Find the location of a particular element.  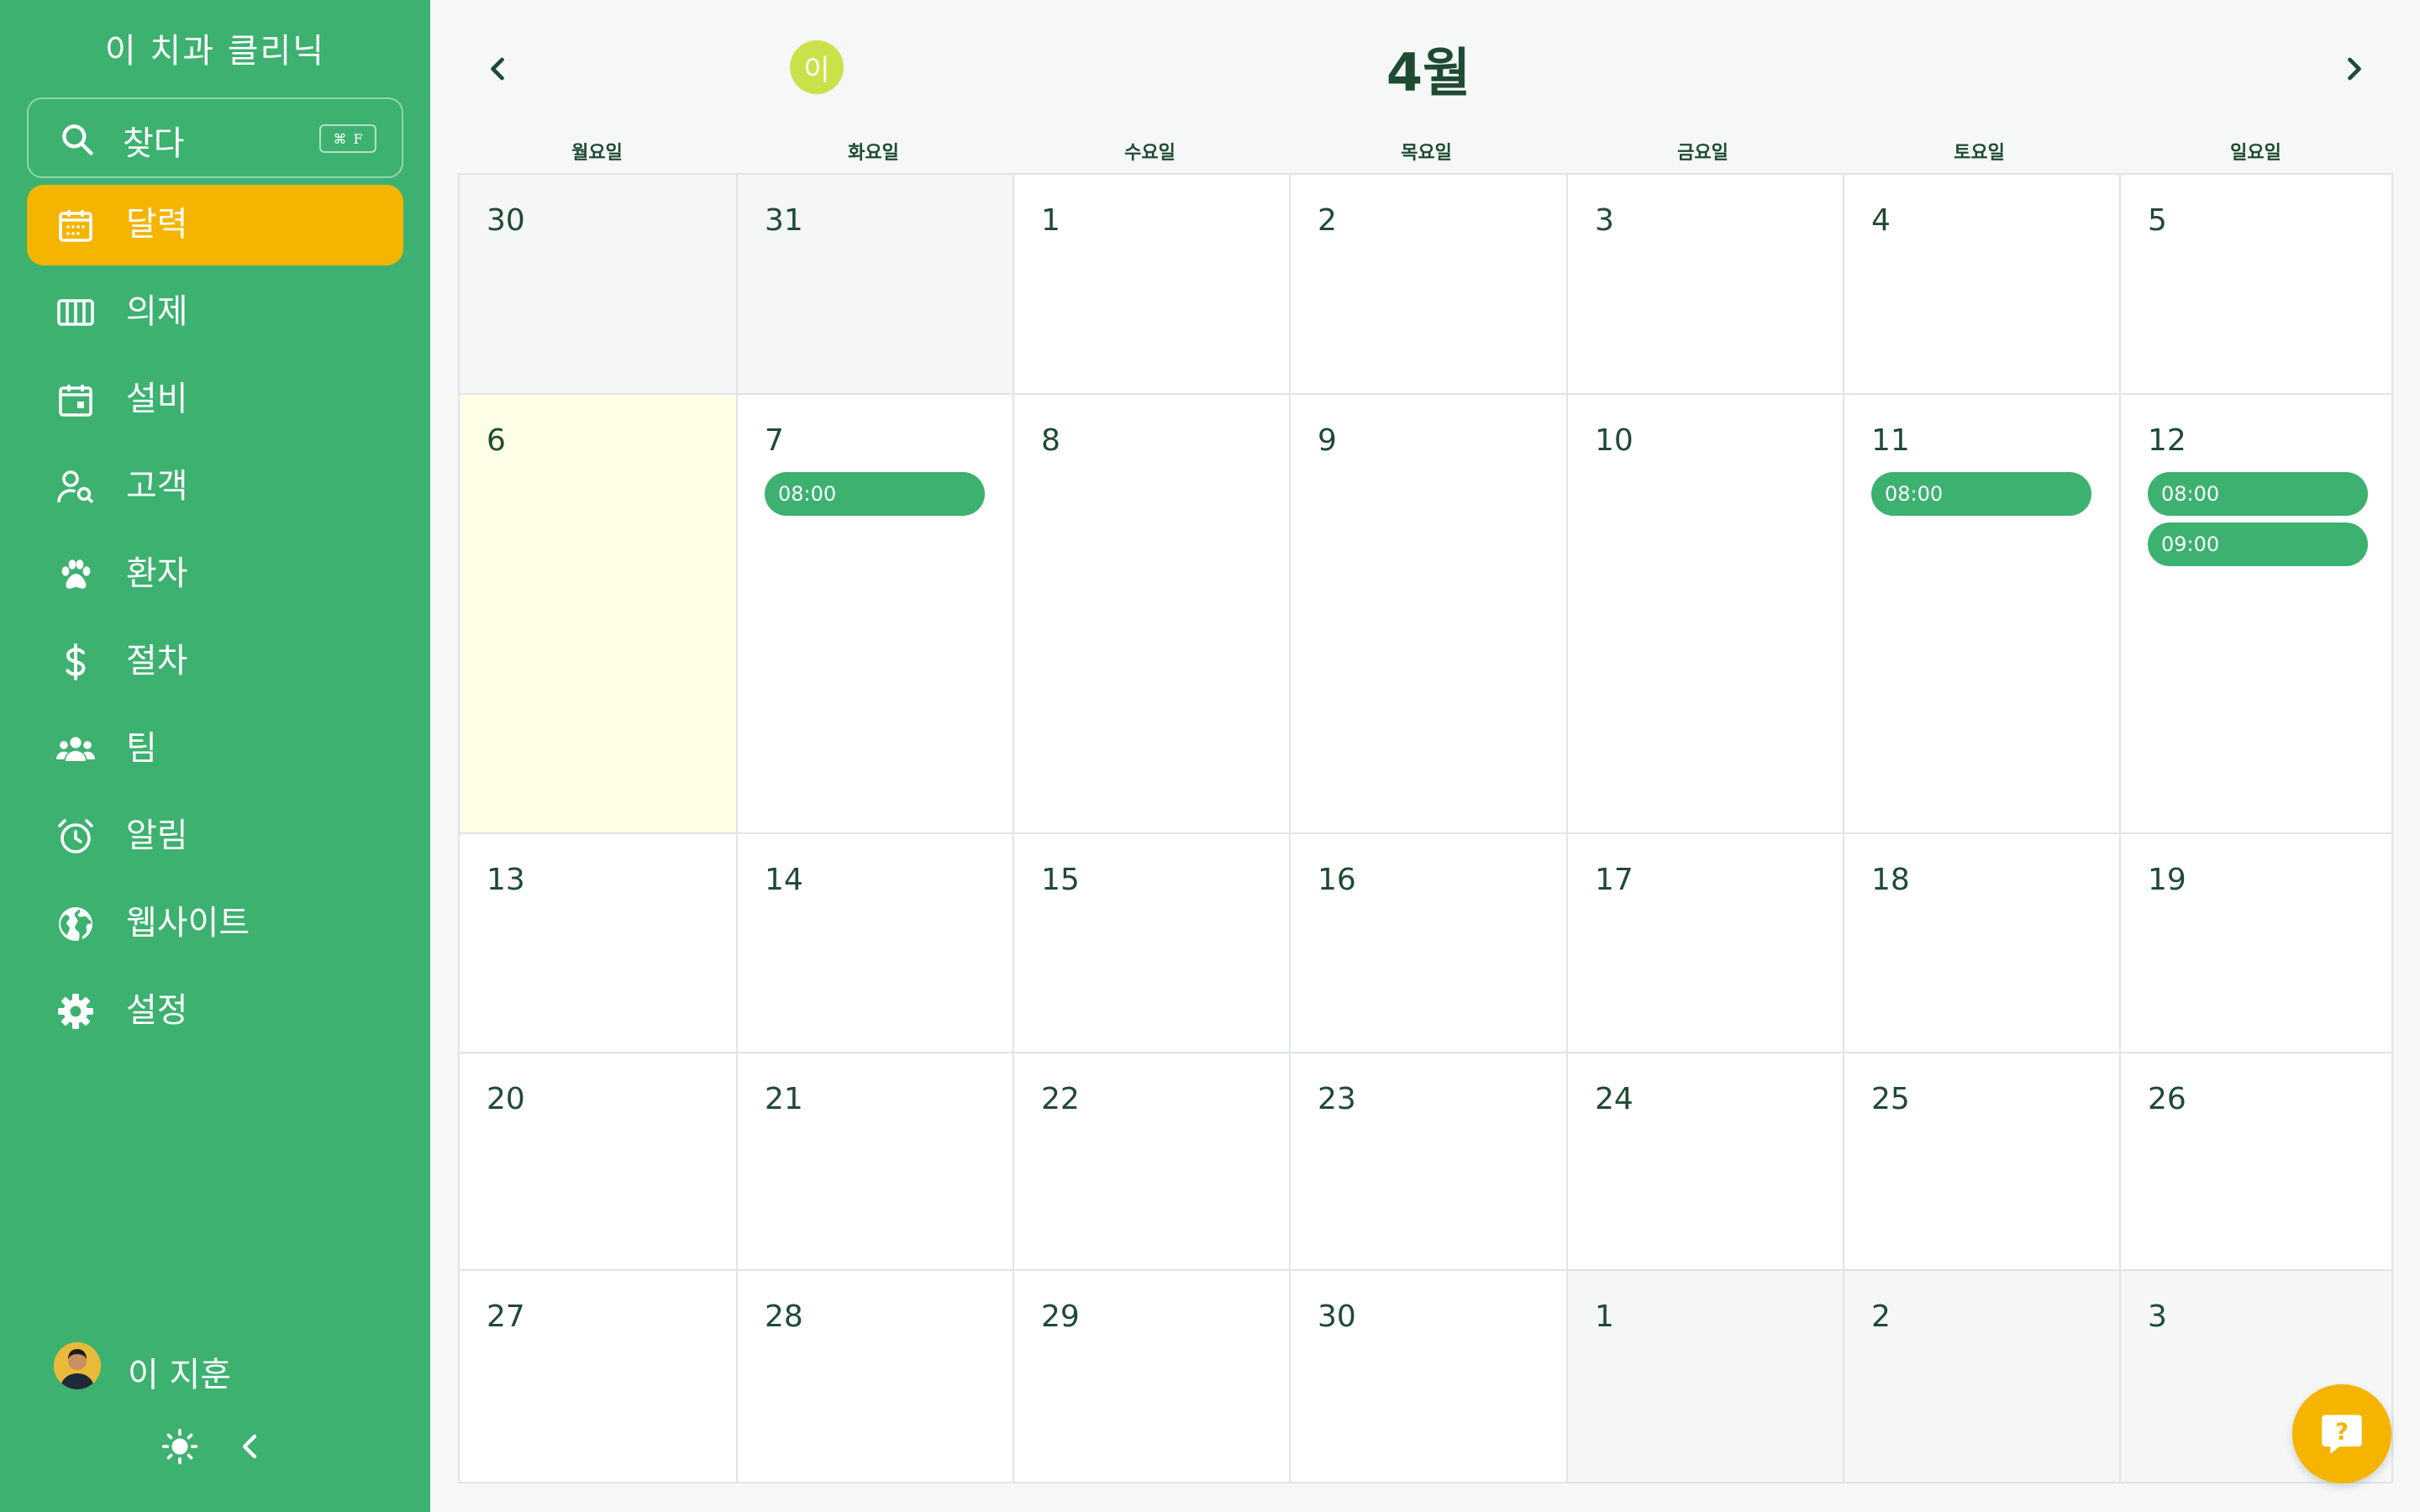

day-number: 1 is located at coordinates (1050, 220).